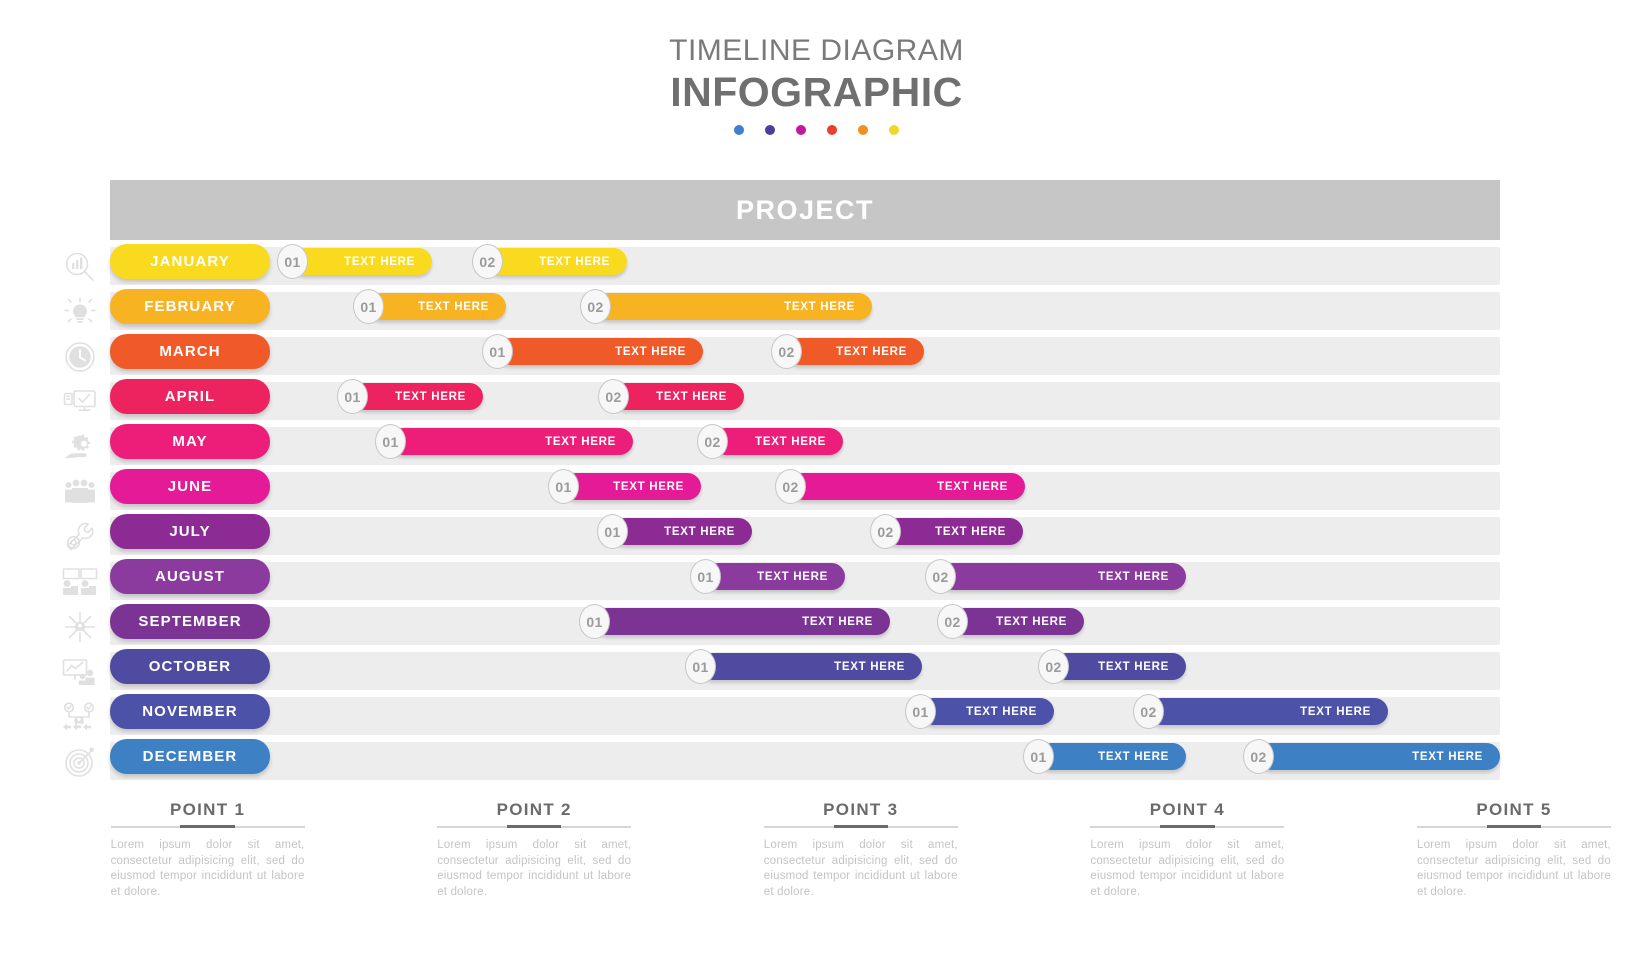 Image resolution: width=1633 pixels, height=980 pixels. I want to click on timeline-row: SEPTEMBER 01 TEXT HERE 02 TEXT HERE, so click(816, 626).